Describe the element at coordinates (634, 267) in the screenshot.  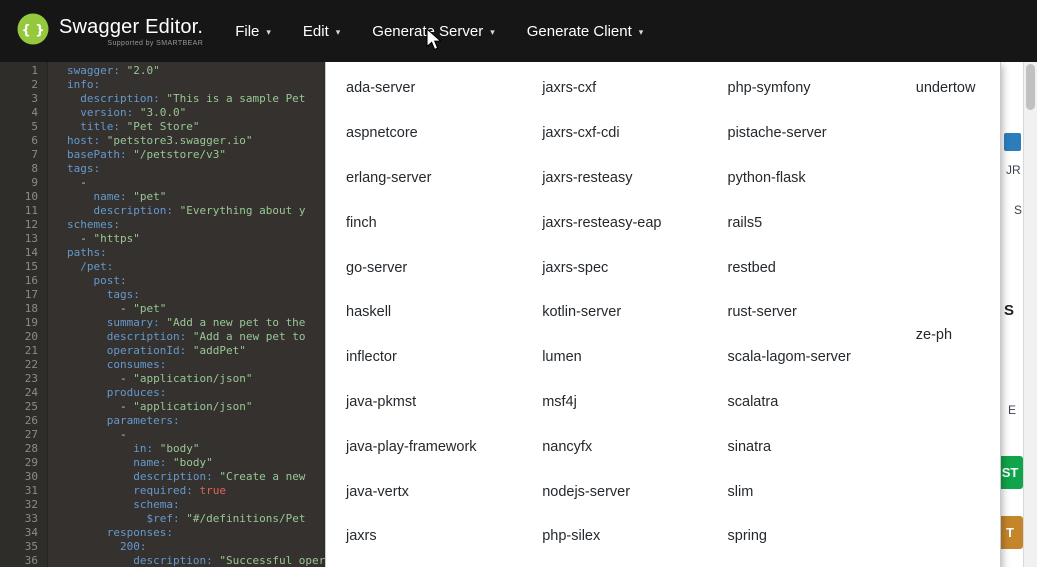
I see `server-option-jaxrs-spec: jaxrs-spec` at that location.